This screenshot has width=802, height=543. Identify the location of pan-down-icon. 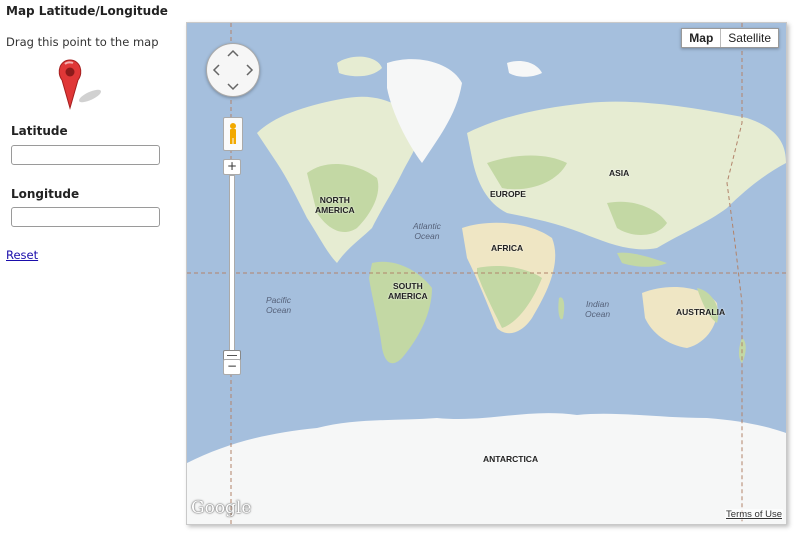
(233, 87).